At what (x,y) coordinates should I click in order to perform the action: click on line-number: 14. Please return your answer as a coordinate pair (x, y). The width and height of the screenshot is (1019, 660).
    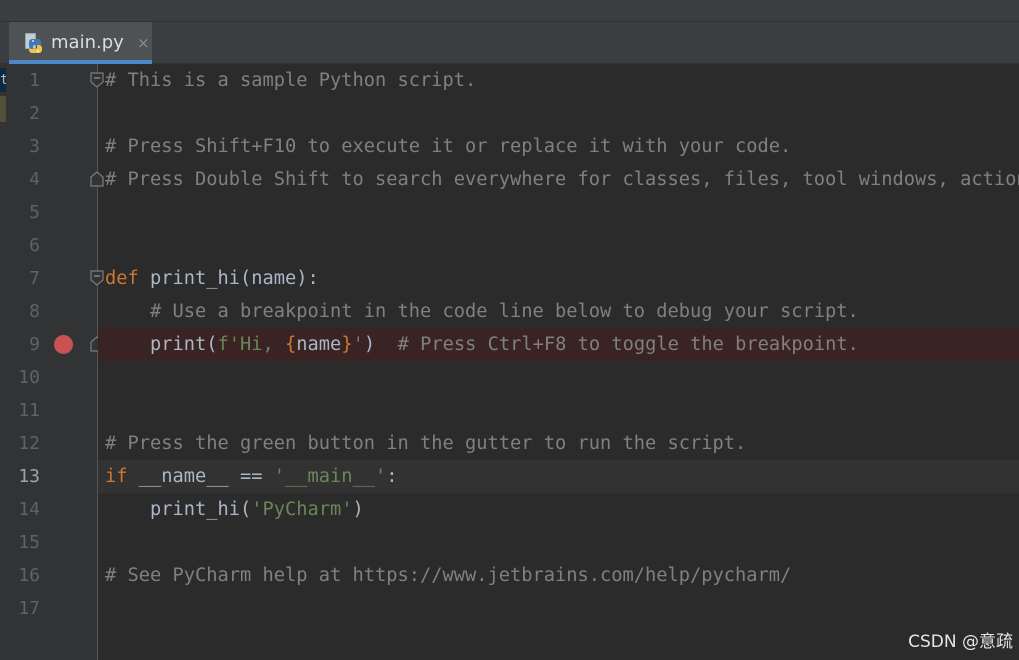
    Looking at the image, I should click on (20, 509).